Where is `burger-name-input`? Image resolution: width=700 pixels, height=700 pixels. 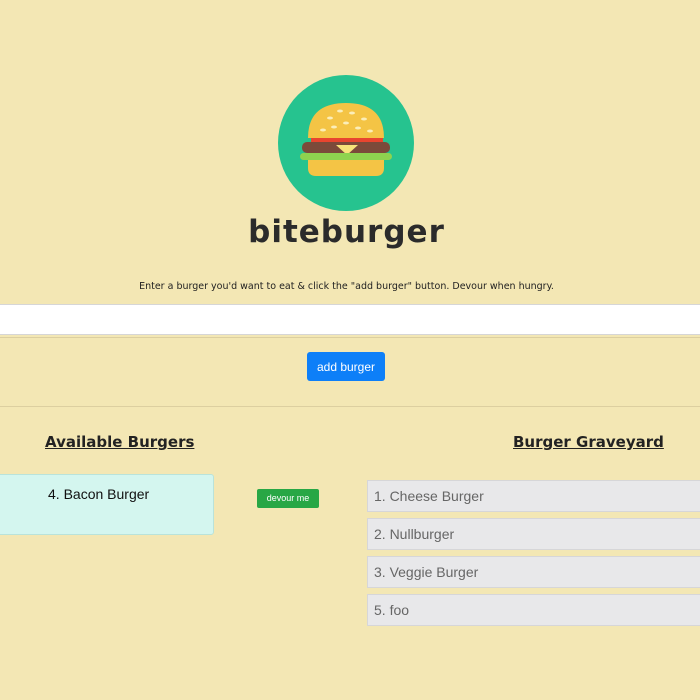
burger-name-input is located at coordinates (350, 319).